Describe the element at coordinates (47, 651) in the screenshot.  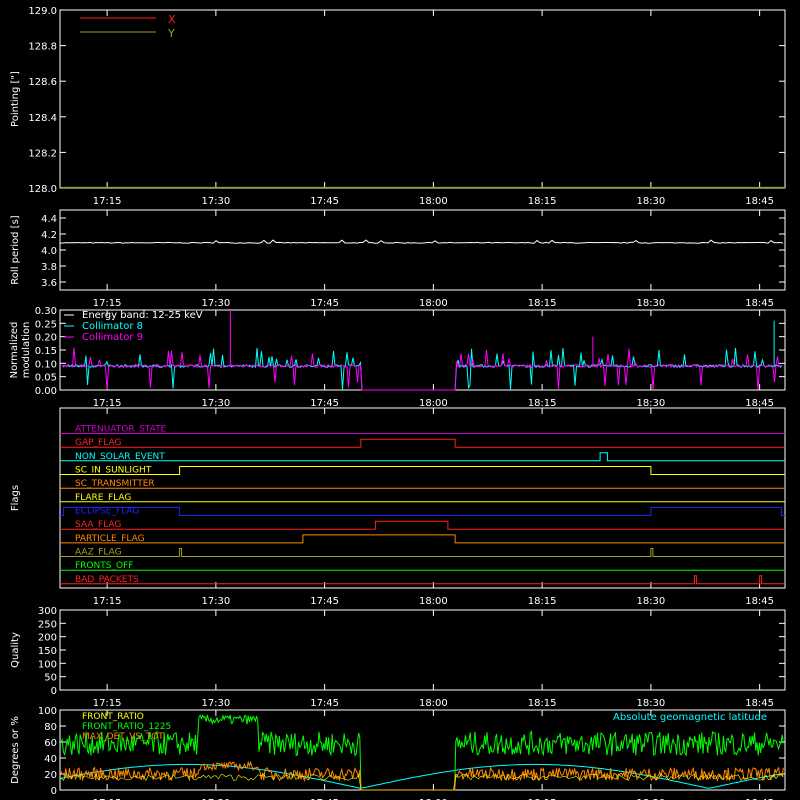
I see `y-tick-label: 150` at that location.